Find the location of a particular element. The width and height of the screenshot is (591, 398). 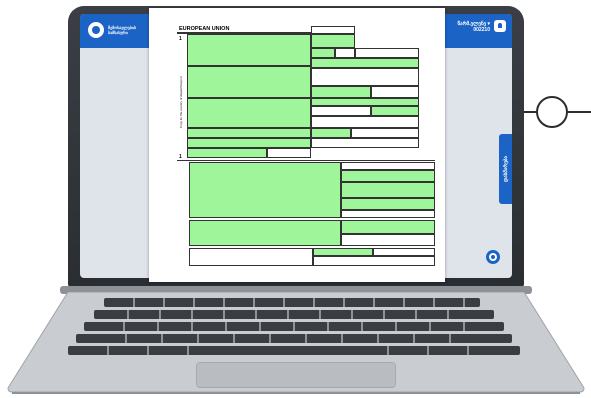

box-country-codes is located at coordinates (395, 92).